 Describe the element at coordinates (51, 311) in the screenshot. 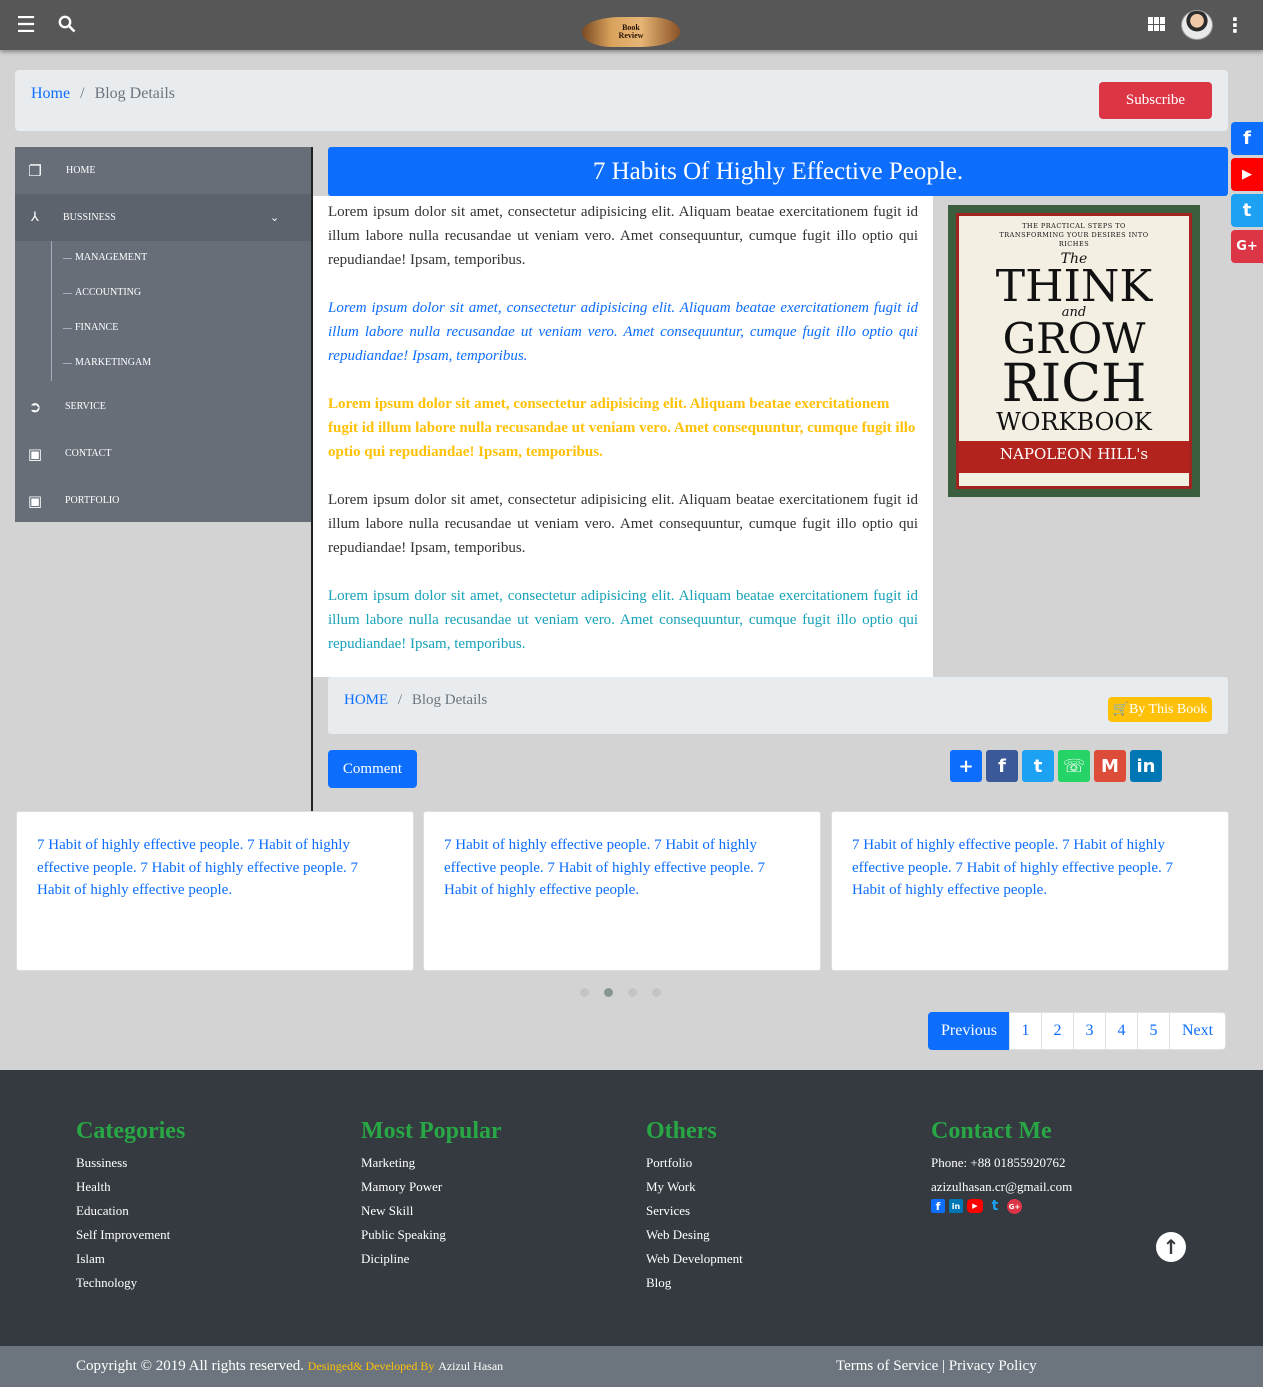

I see `submenu-guide-line` at that location.